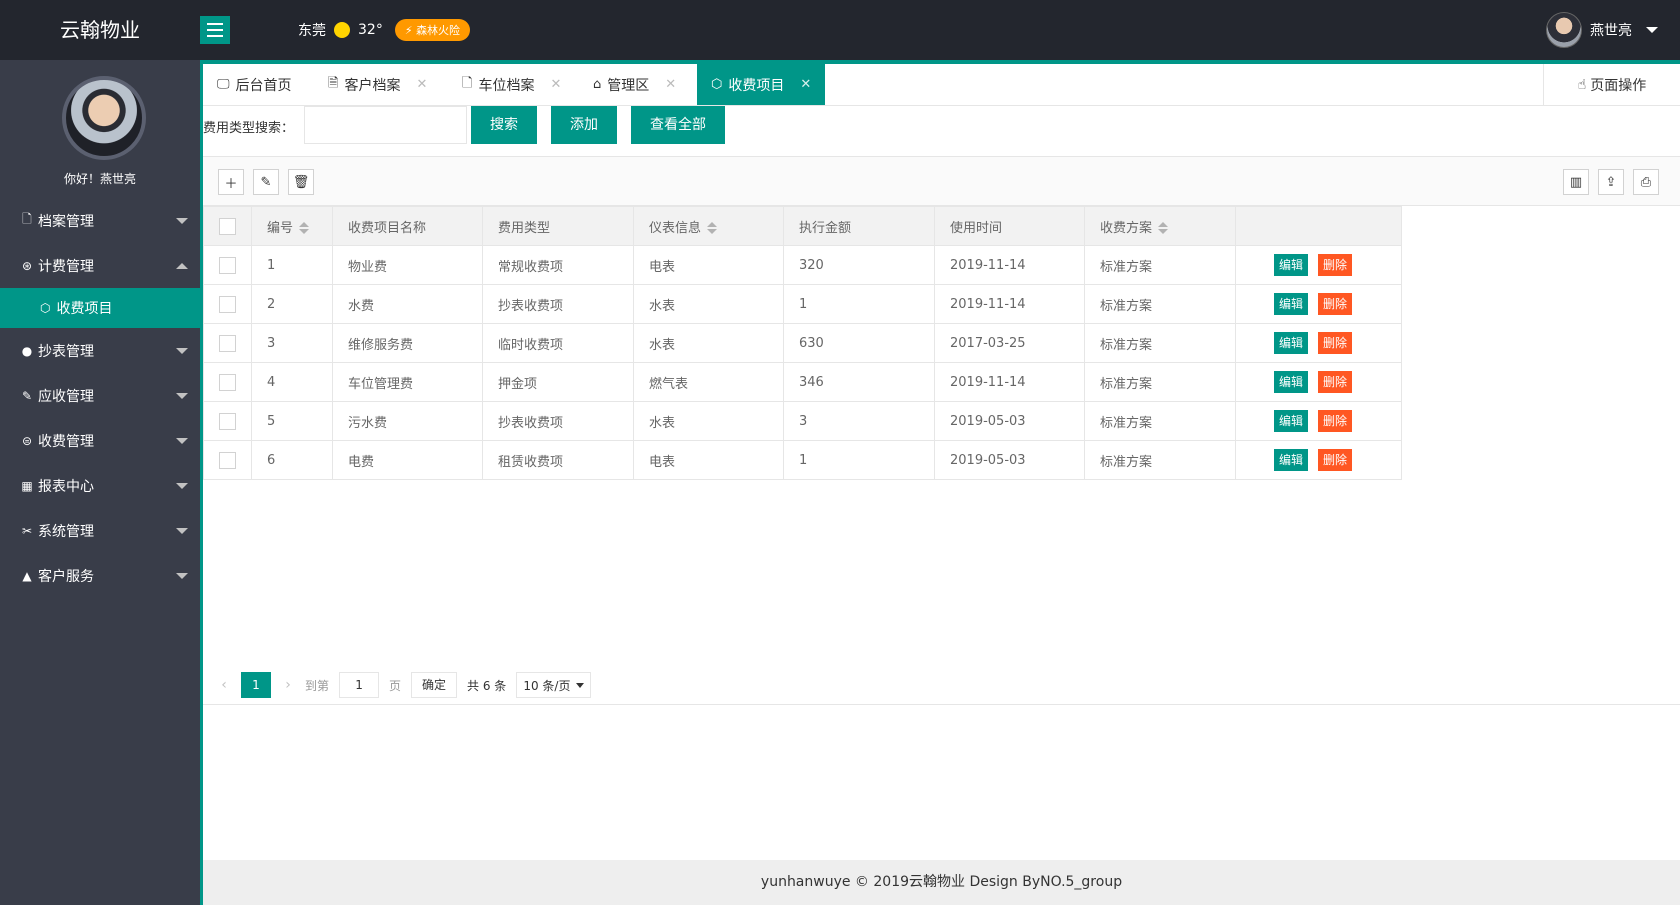  What do you see at coordinates (384, 30) in the screenshot?
I see `weather-widget: 东莞 32° ⚡ 森林火险` at bounding box center [384, 30].